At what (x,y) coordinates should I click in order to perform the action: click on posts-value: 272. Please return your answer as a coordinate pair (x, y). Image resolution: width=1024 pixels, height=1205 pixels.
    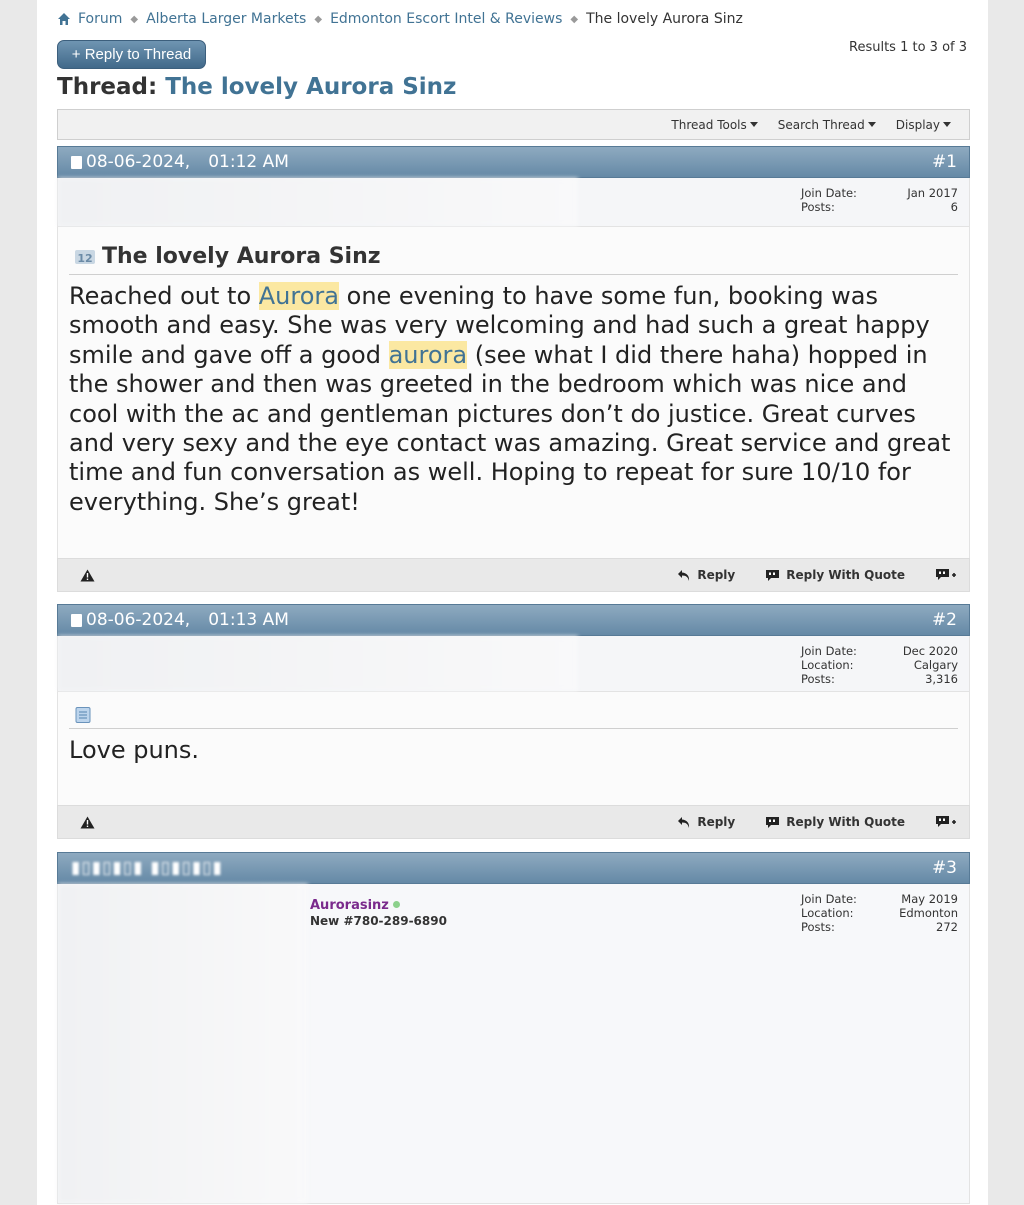
    Looking at the image, I should click on (947, 927).